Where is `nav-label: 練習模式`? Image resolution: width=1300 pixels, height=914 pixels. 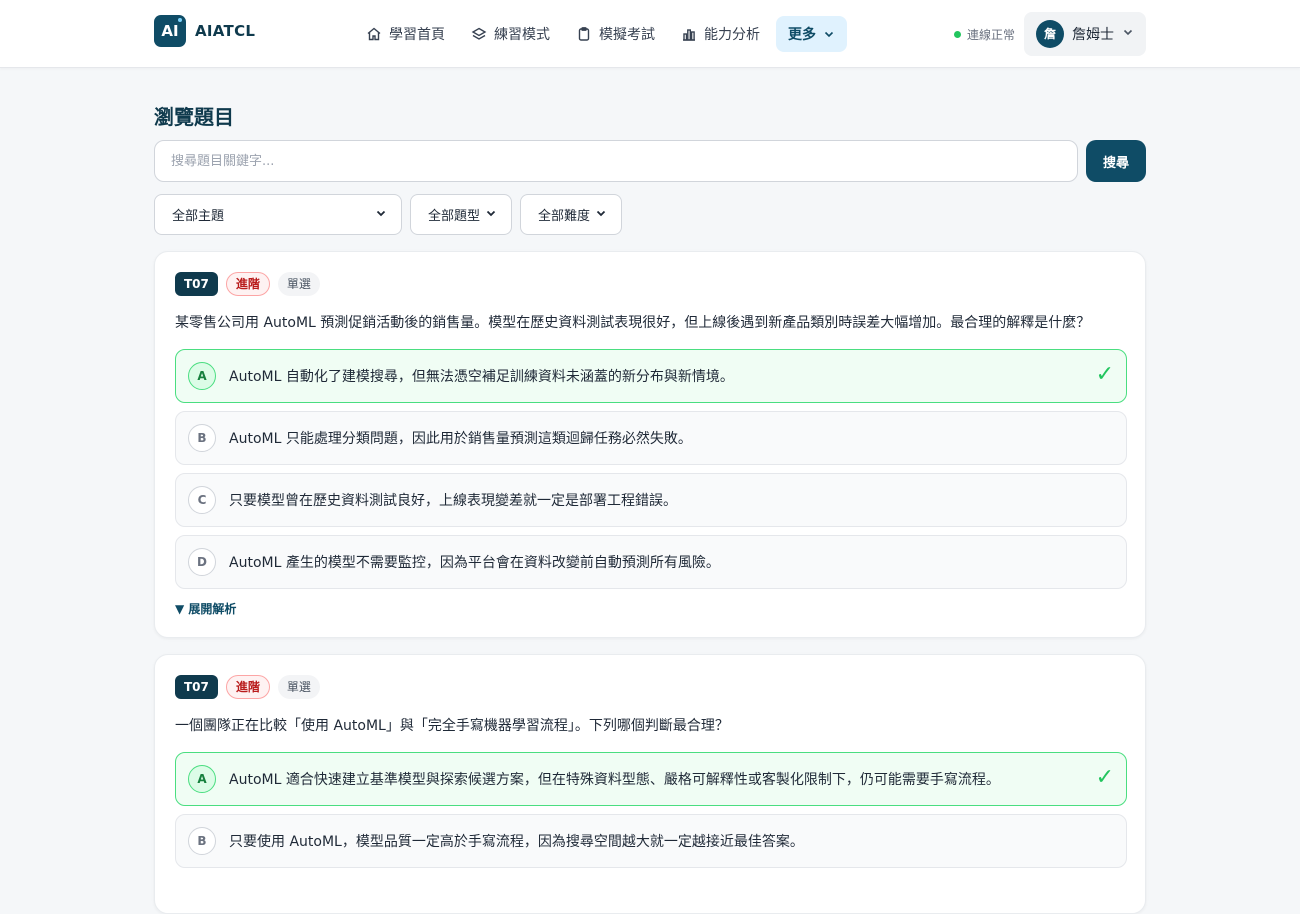
nav-label: 練習模式 is located at coordinates (522, 35).